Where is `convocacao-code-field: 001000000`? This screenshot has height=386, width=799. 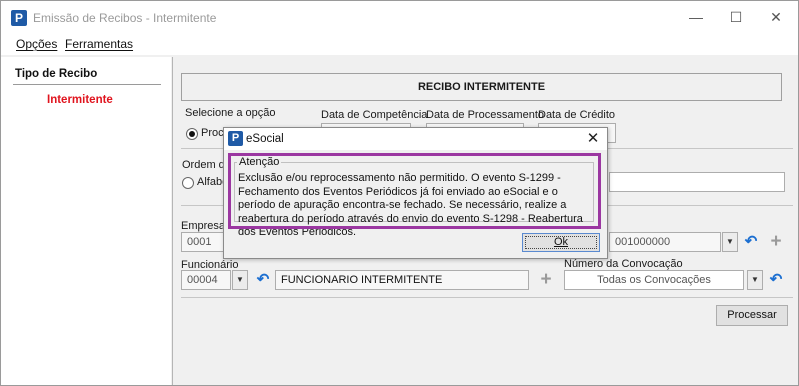 convocacao-code-field: 001000000 is located at coordinates (665, 242).